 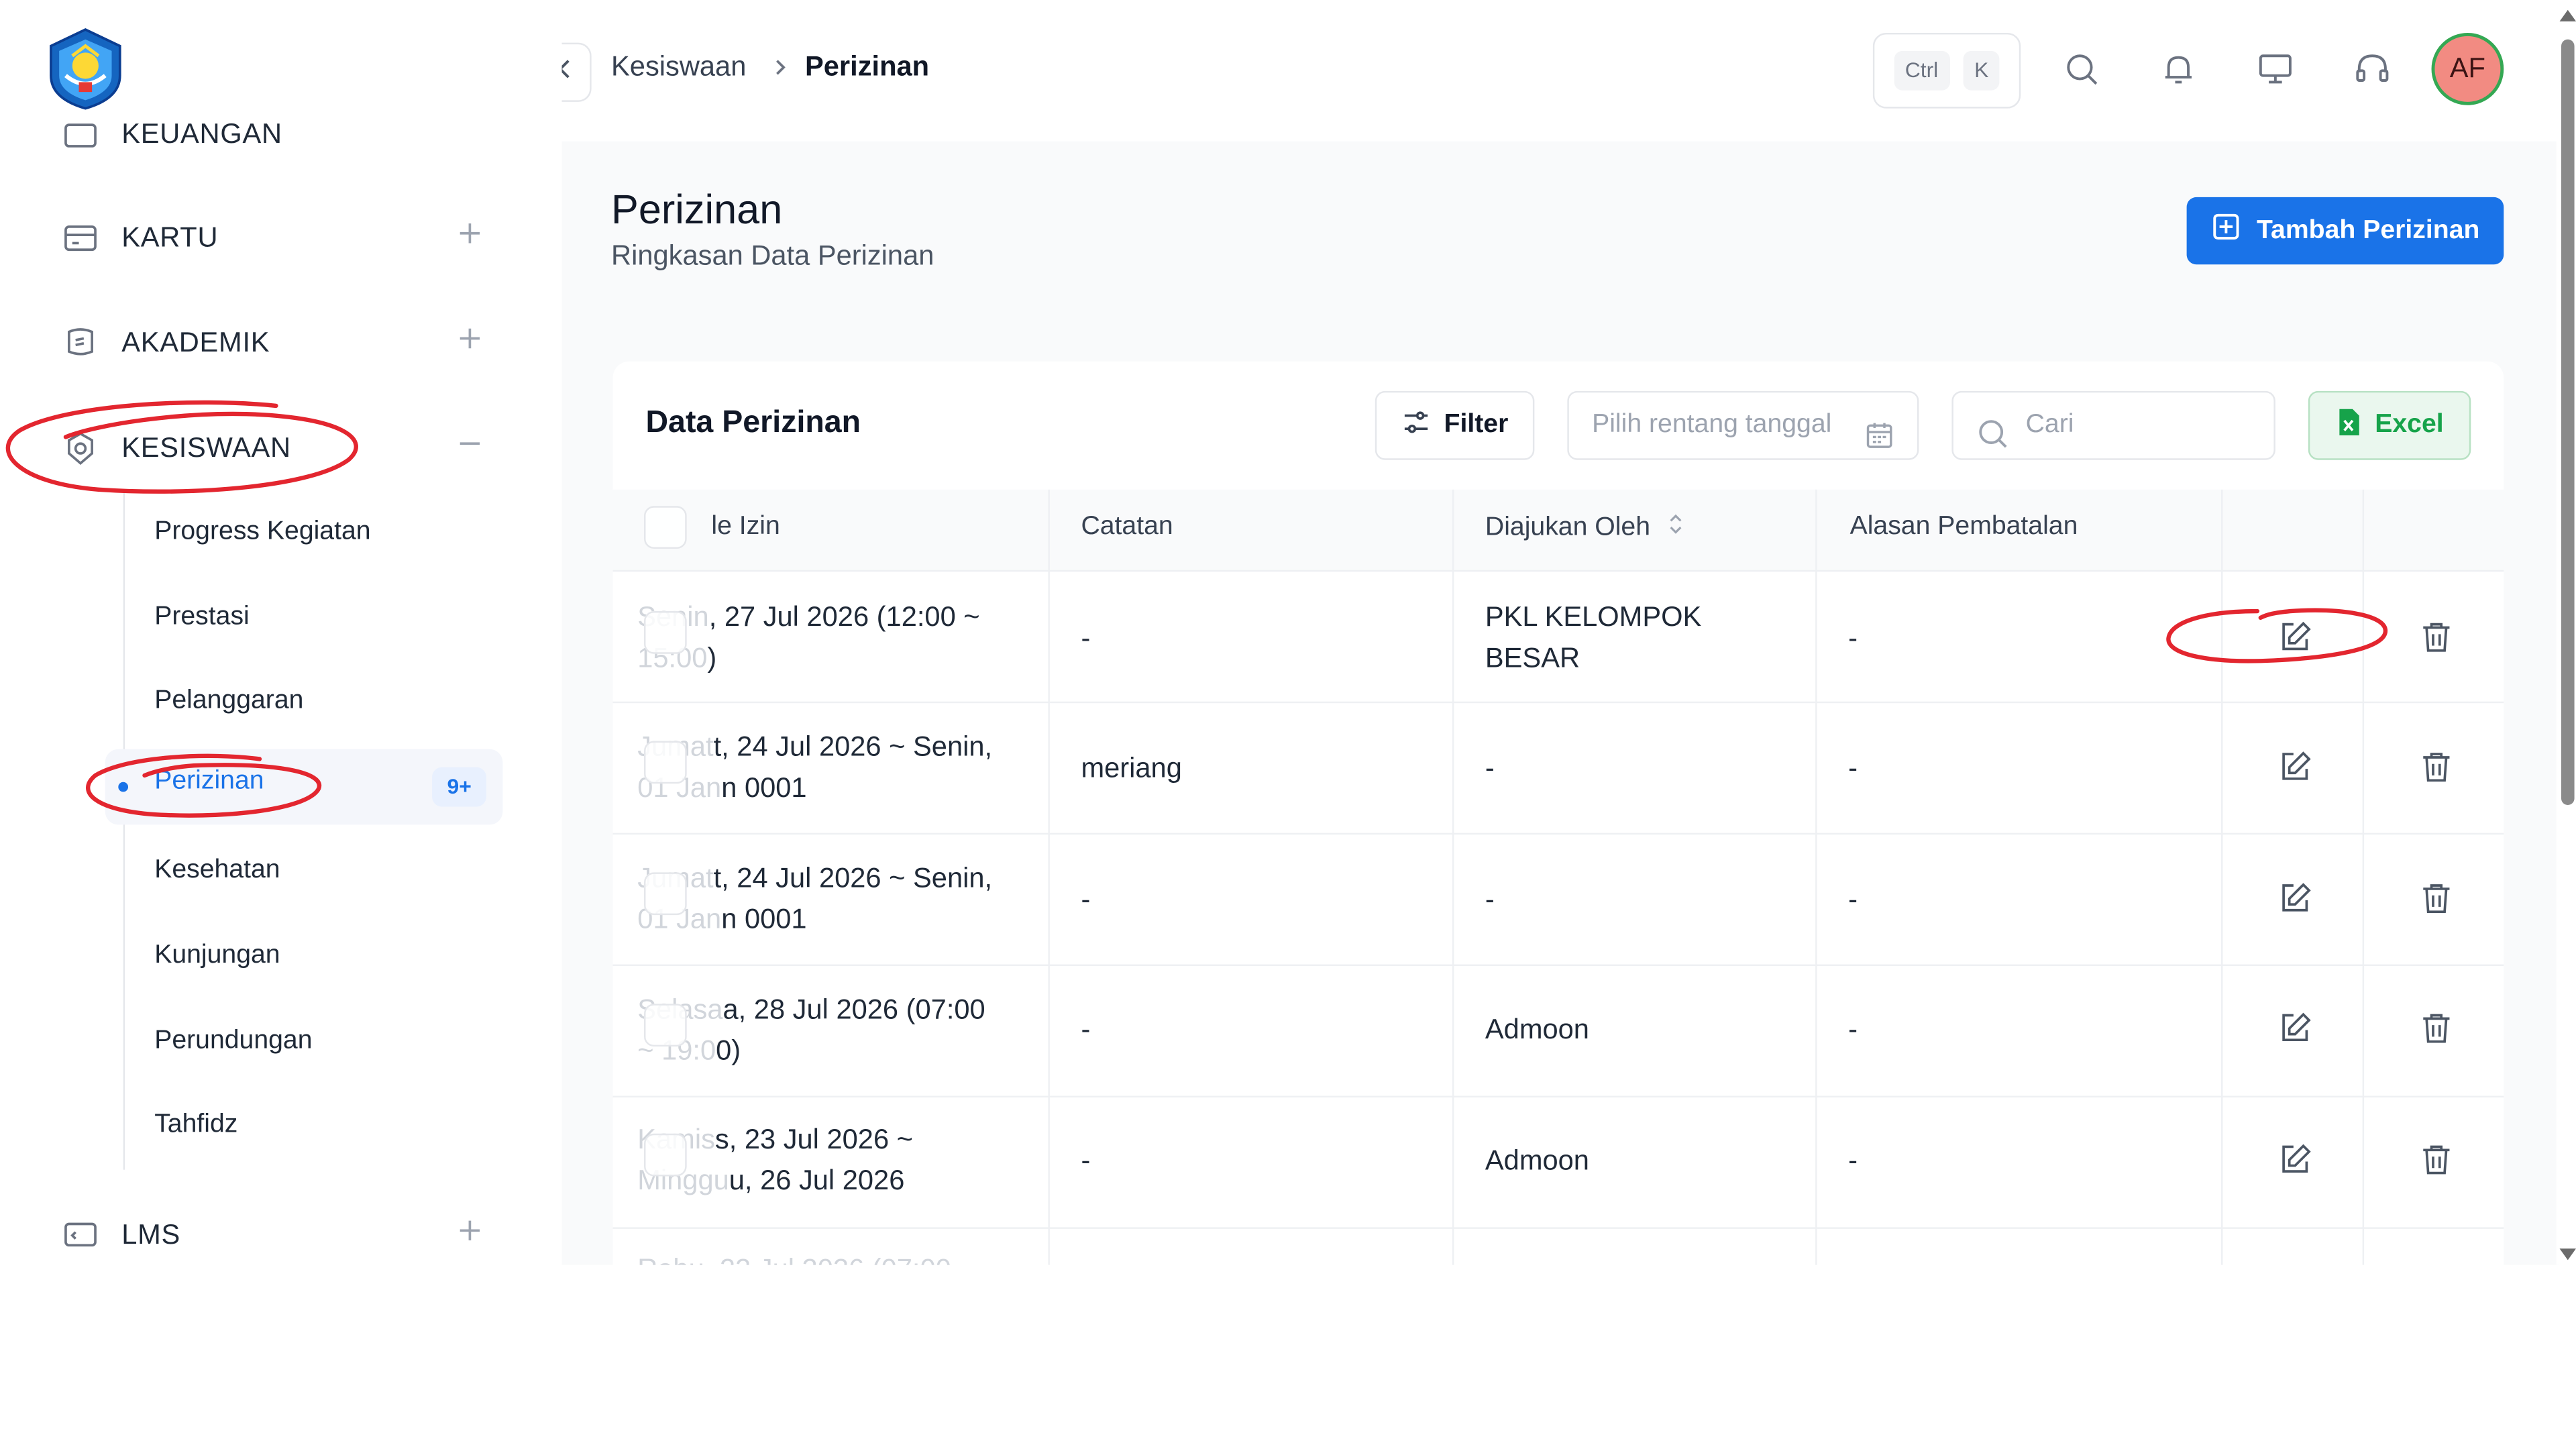 What do you see at coordinates (2567, 1254) in the screenshot?
I see `scroll-down-arrow-icon` at bounding box center [2567, 1254].